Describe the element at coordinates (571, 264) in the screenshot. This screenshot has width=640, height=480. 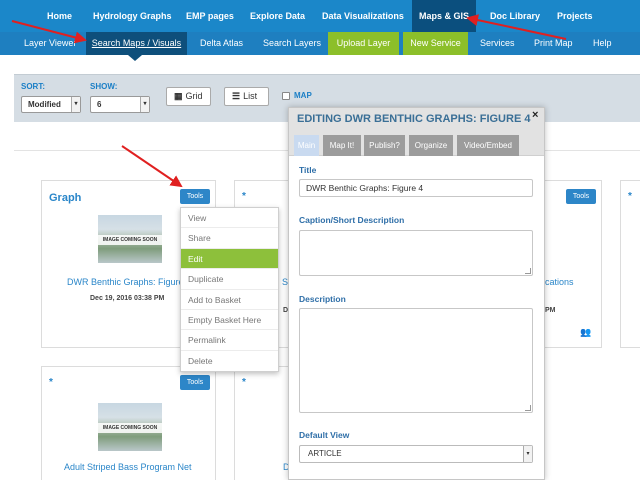
I see `result-card: Tools cations PM 👥` at that location.